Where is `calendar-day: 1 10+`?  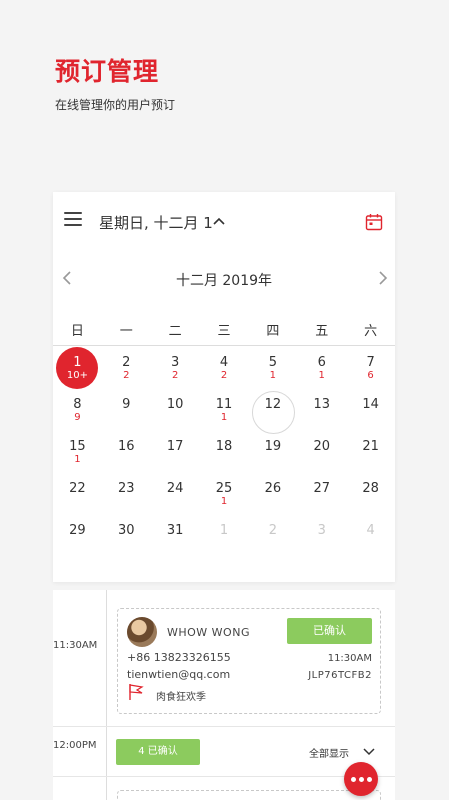
calendar-day: 1 10+ is located at coordinates (77, 369).